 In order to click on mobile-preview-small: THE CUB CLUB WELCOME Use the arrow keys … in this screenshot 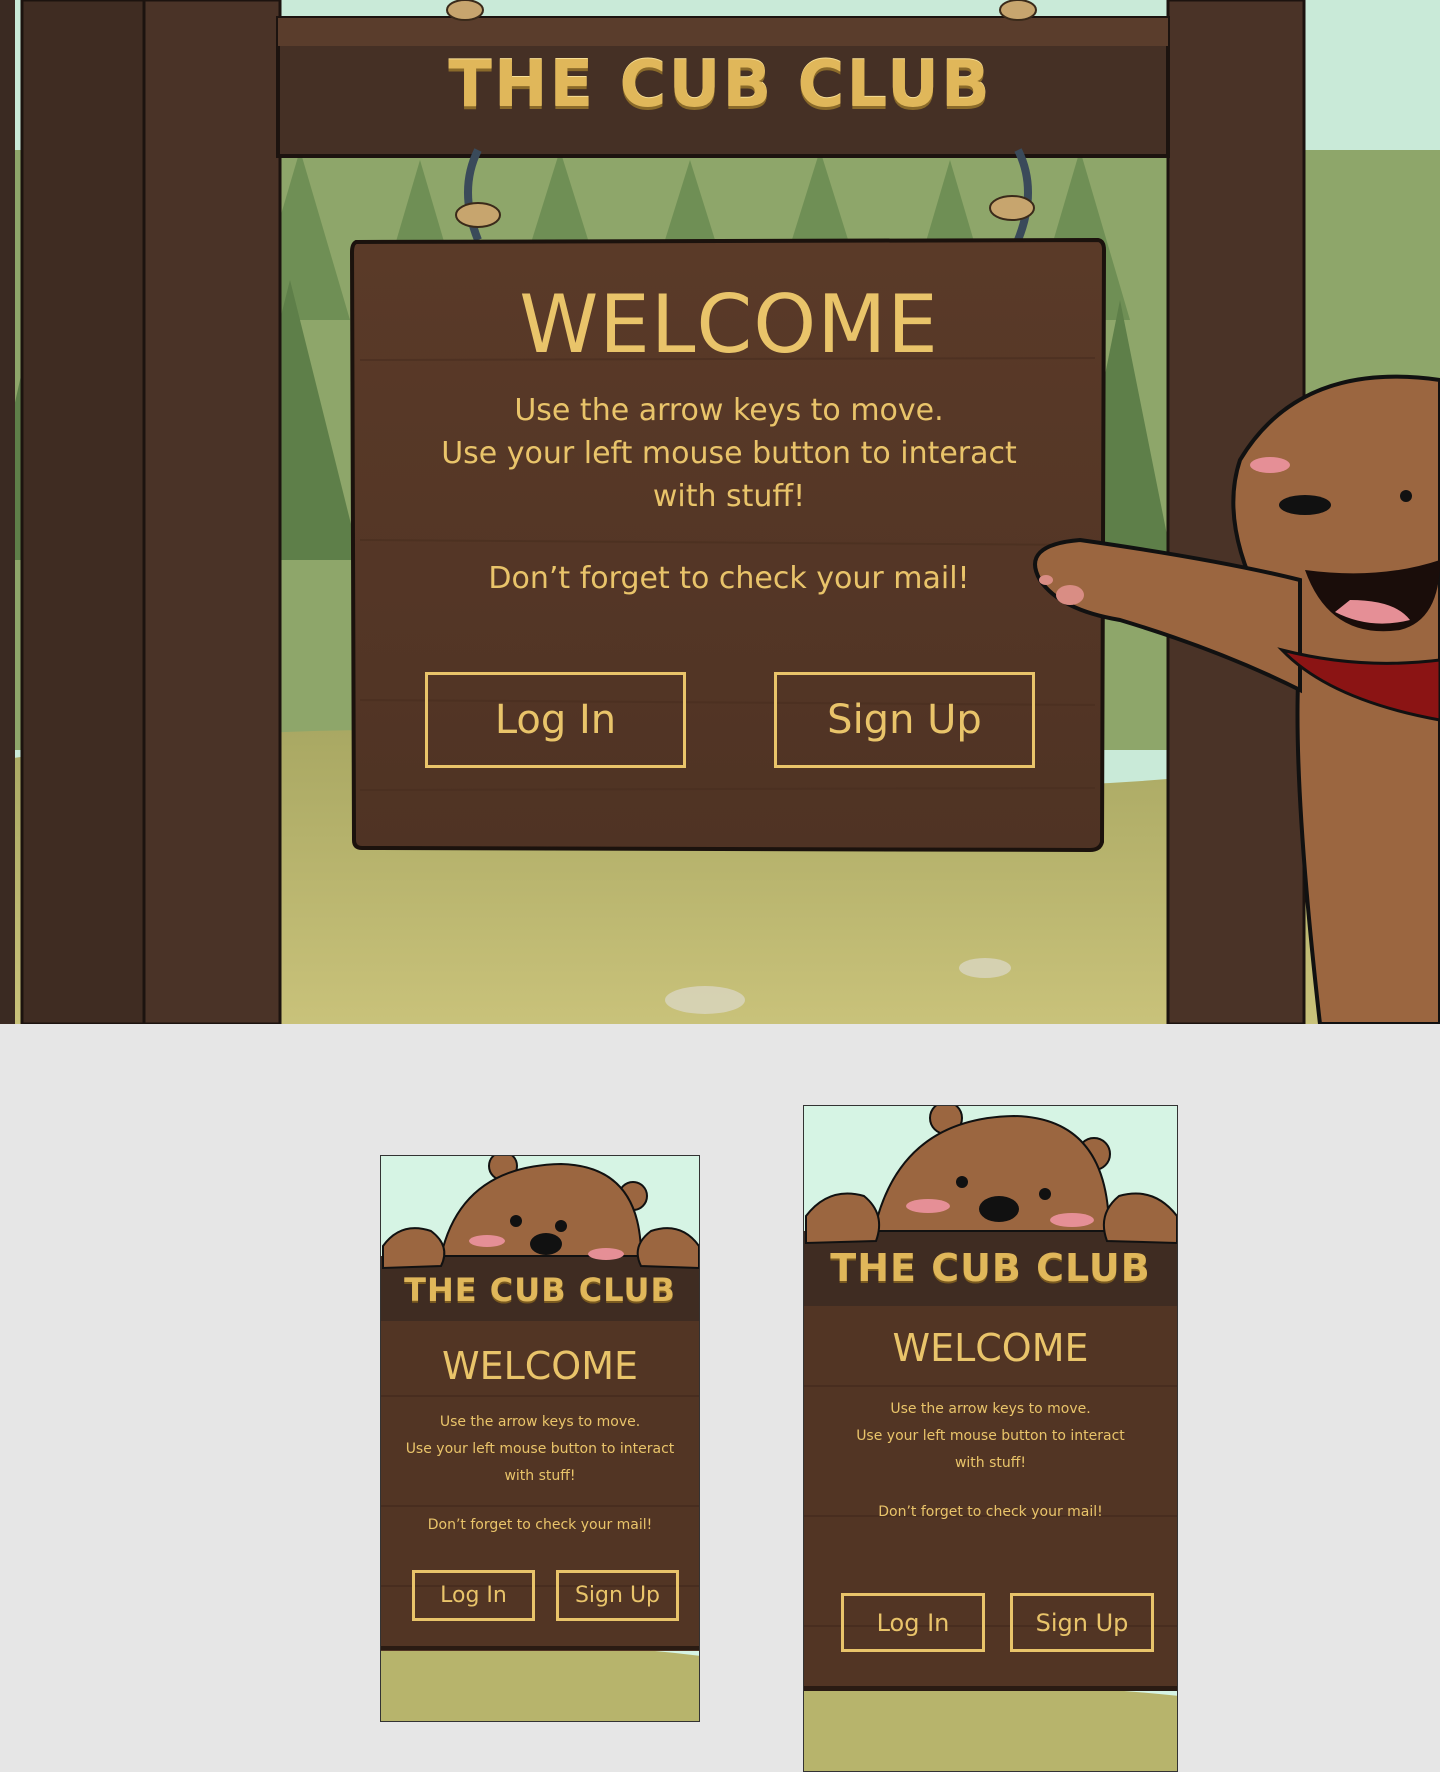, I will do `click(540, 1438)`.